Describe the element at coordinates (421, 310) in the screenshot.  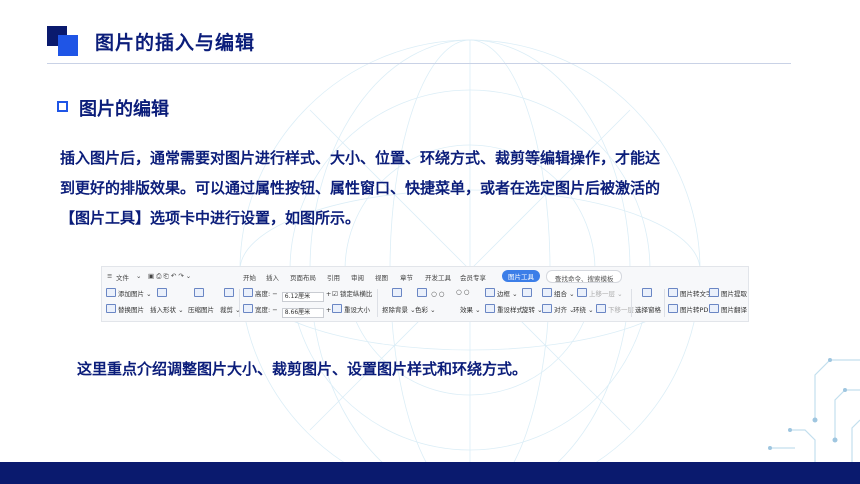
I see `color-label: 色彩` at that location.